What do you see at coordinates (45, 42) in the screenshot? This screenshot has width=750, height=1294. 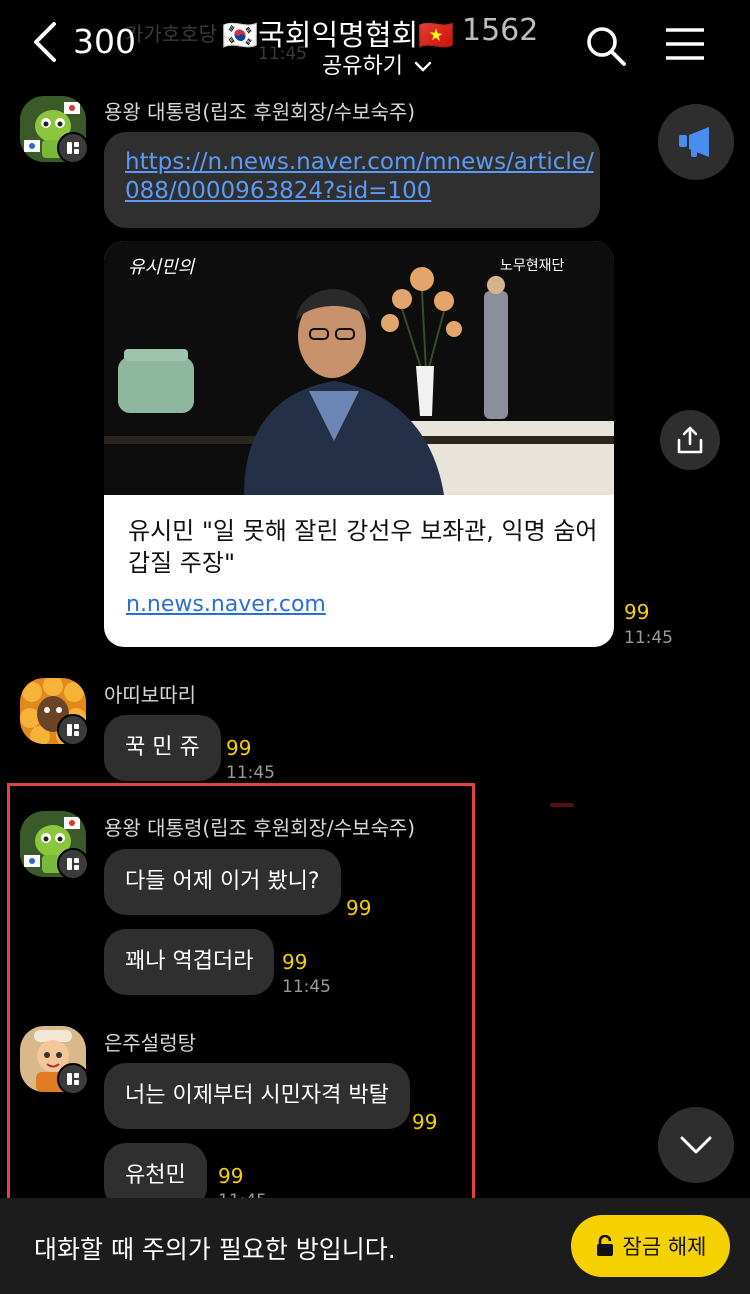 I see `back-icon` at bounding box center [45, 42].